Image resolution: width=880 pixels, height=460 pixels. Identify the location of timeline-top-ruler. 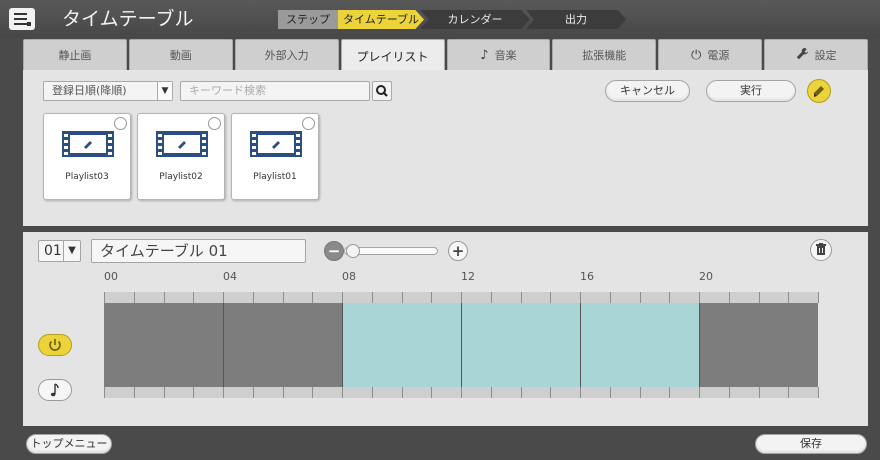
(461, 297).